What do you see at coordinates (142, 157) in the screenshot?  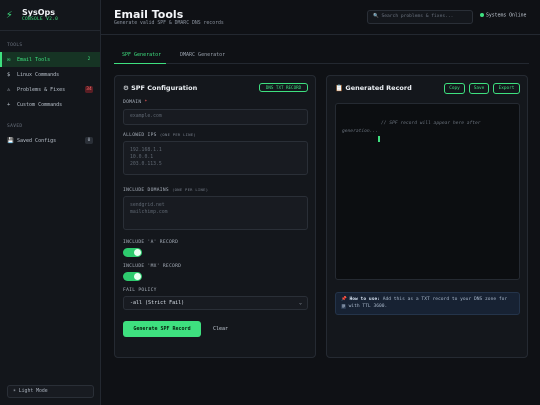 I see `ip-placeholder-line: 10.0.0.1` at bounding box center [142, 157].